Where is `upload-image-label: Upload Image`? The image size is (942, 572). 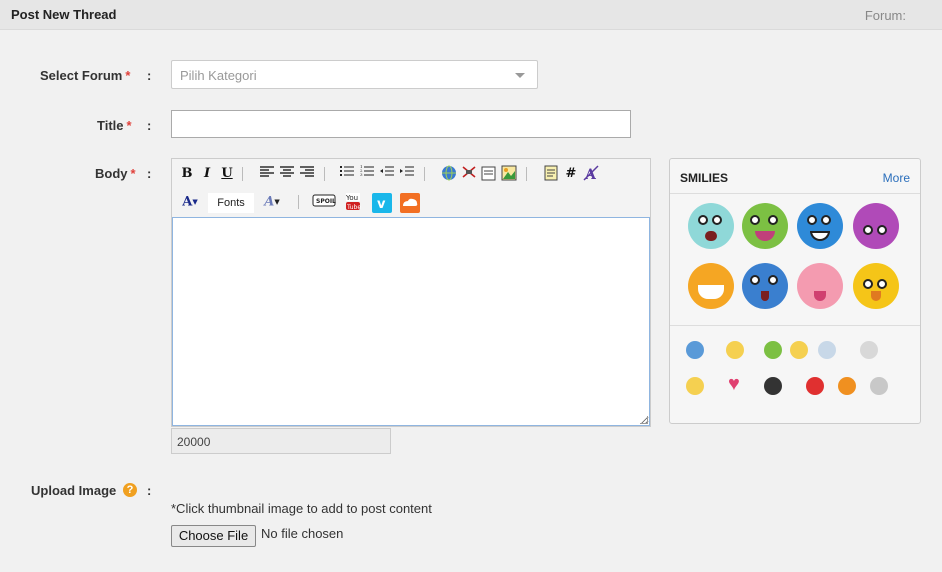
upload-image-label: Upload Image is located at coordinates (74, 490).